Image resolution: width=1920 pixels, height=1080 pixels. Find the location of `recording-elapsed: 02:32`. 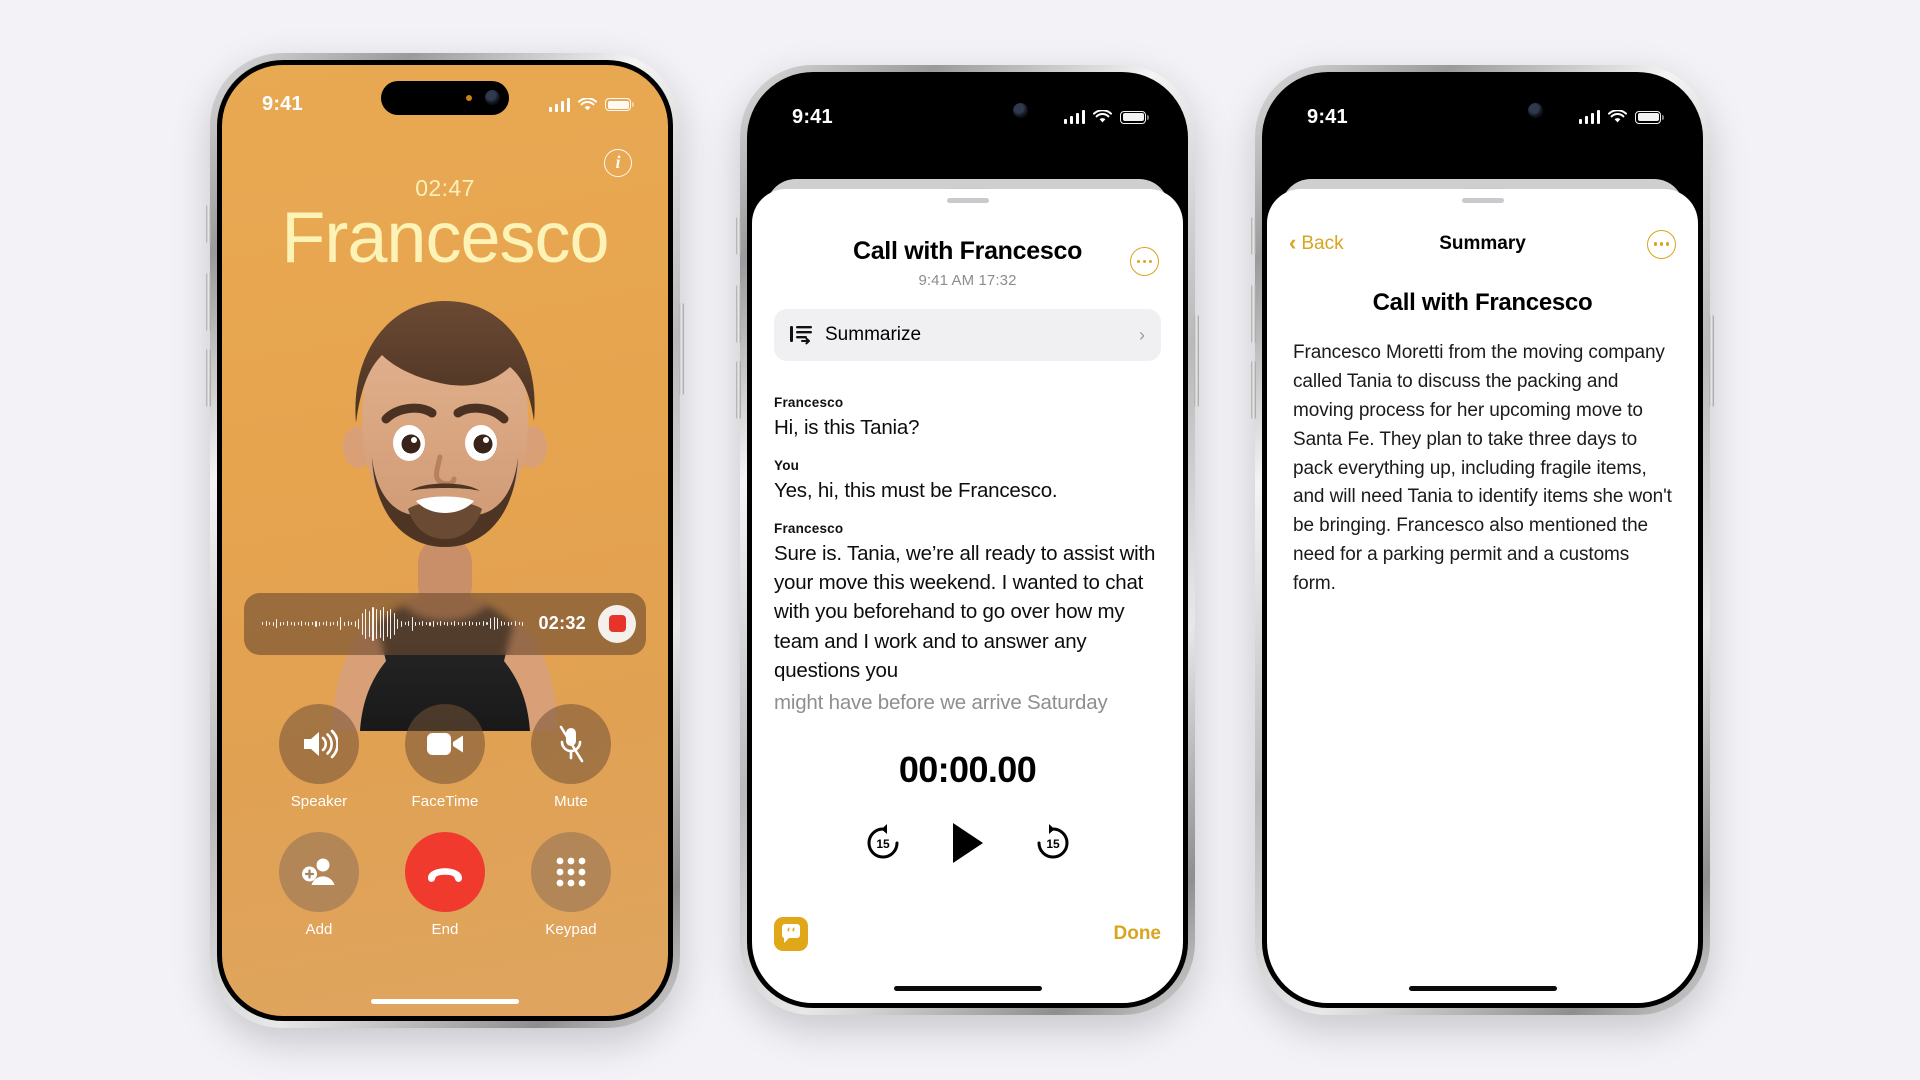

recording-elapsed: 02:32 is located at coordinates (562, 623).